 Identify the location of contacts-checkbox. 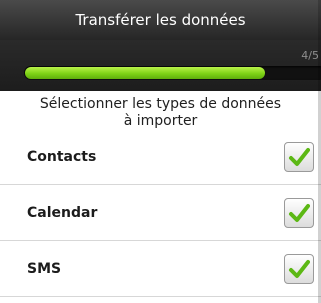
(299, 156).